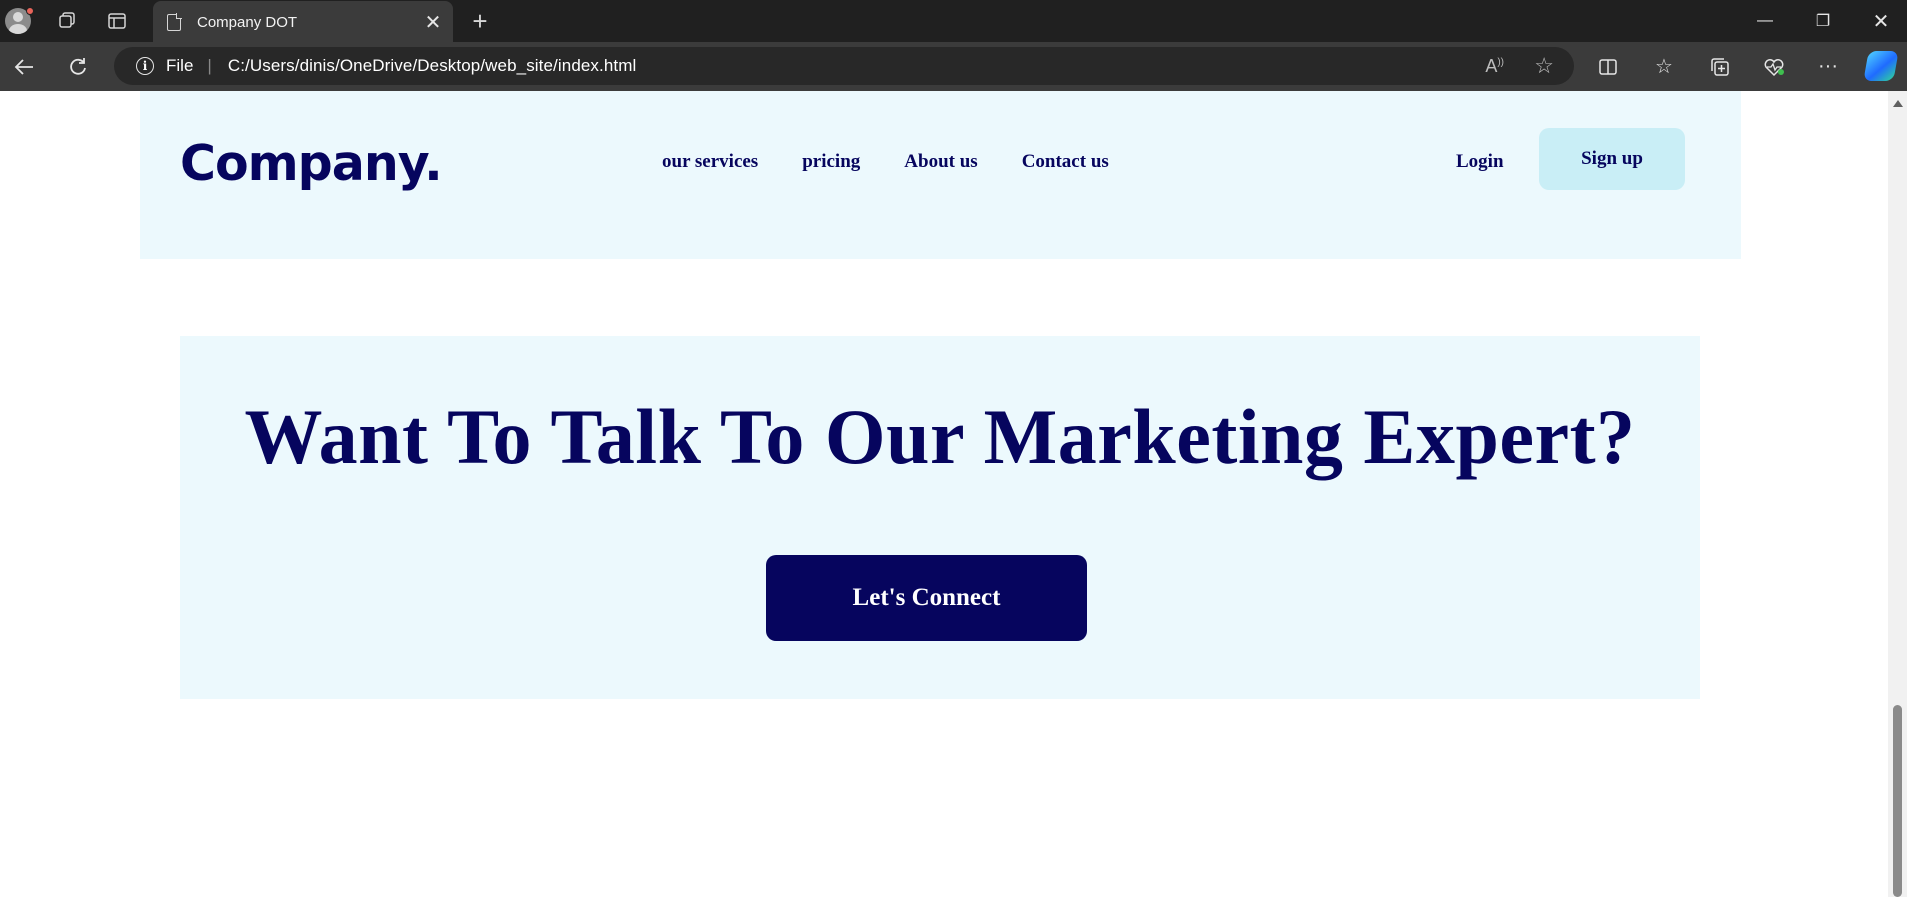 The height and width of the screenshot is (897, 1907). What do you see at coordinates (18, 21) in the screenshot?
I see `profile-avatar-icon` at bounding box center [18, 21].